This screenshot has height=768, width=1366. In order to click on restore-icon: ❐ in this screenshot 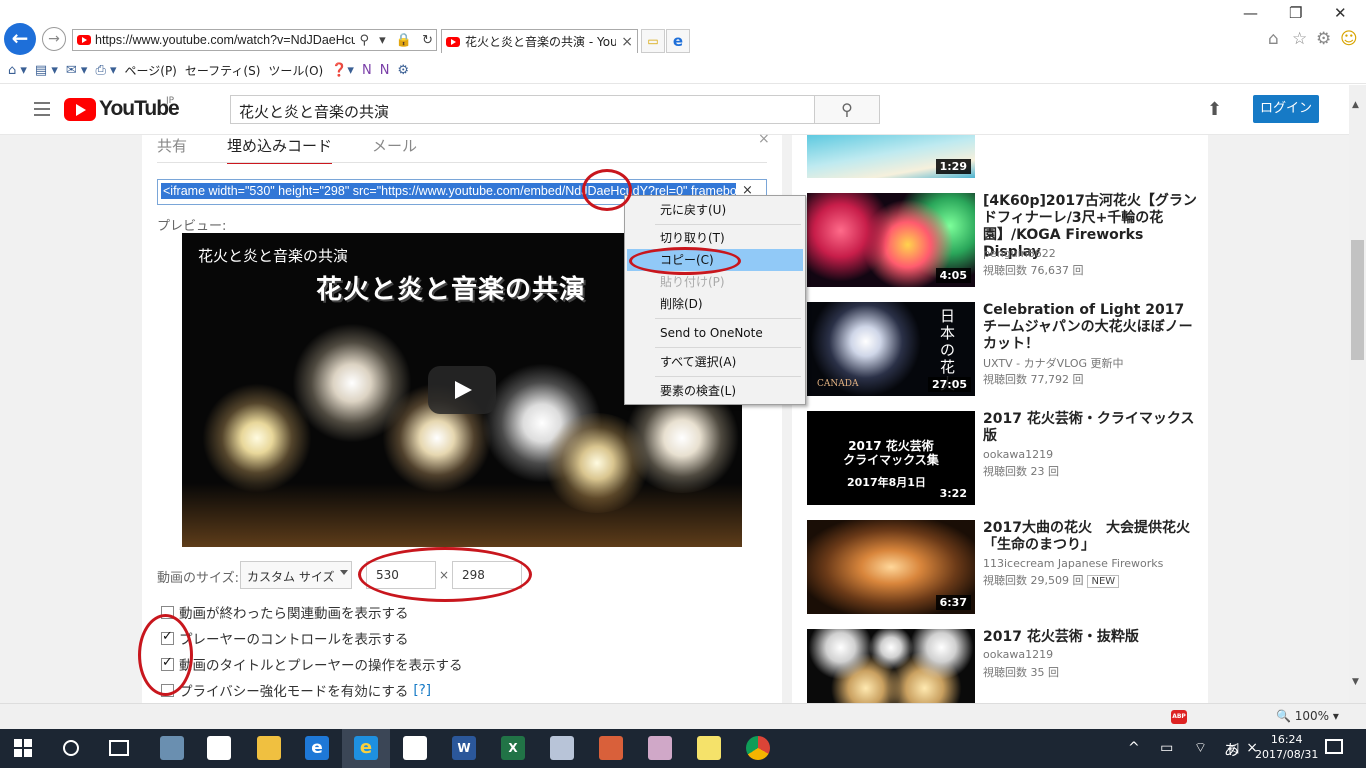, I will do `click(1295, 13)`.